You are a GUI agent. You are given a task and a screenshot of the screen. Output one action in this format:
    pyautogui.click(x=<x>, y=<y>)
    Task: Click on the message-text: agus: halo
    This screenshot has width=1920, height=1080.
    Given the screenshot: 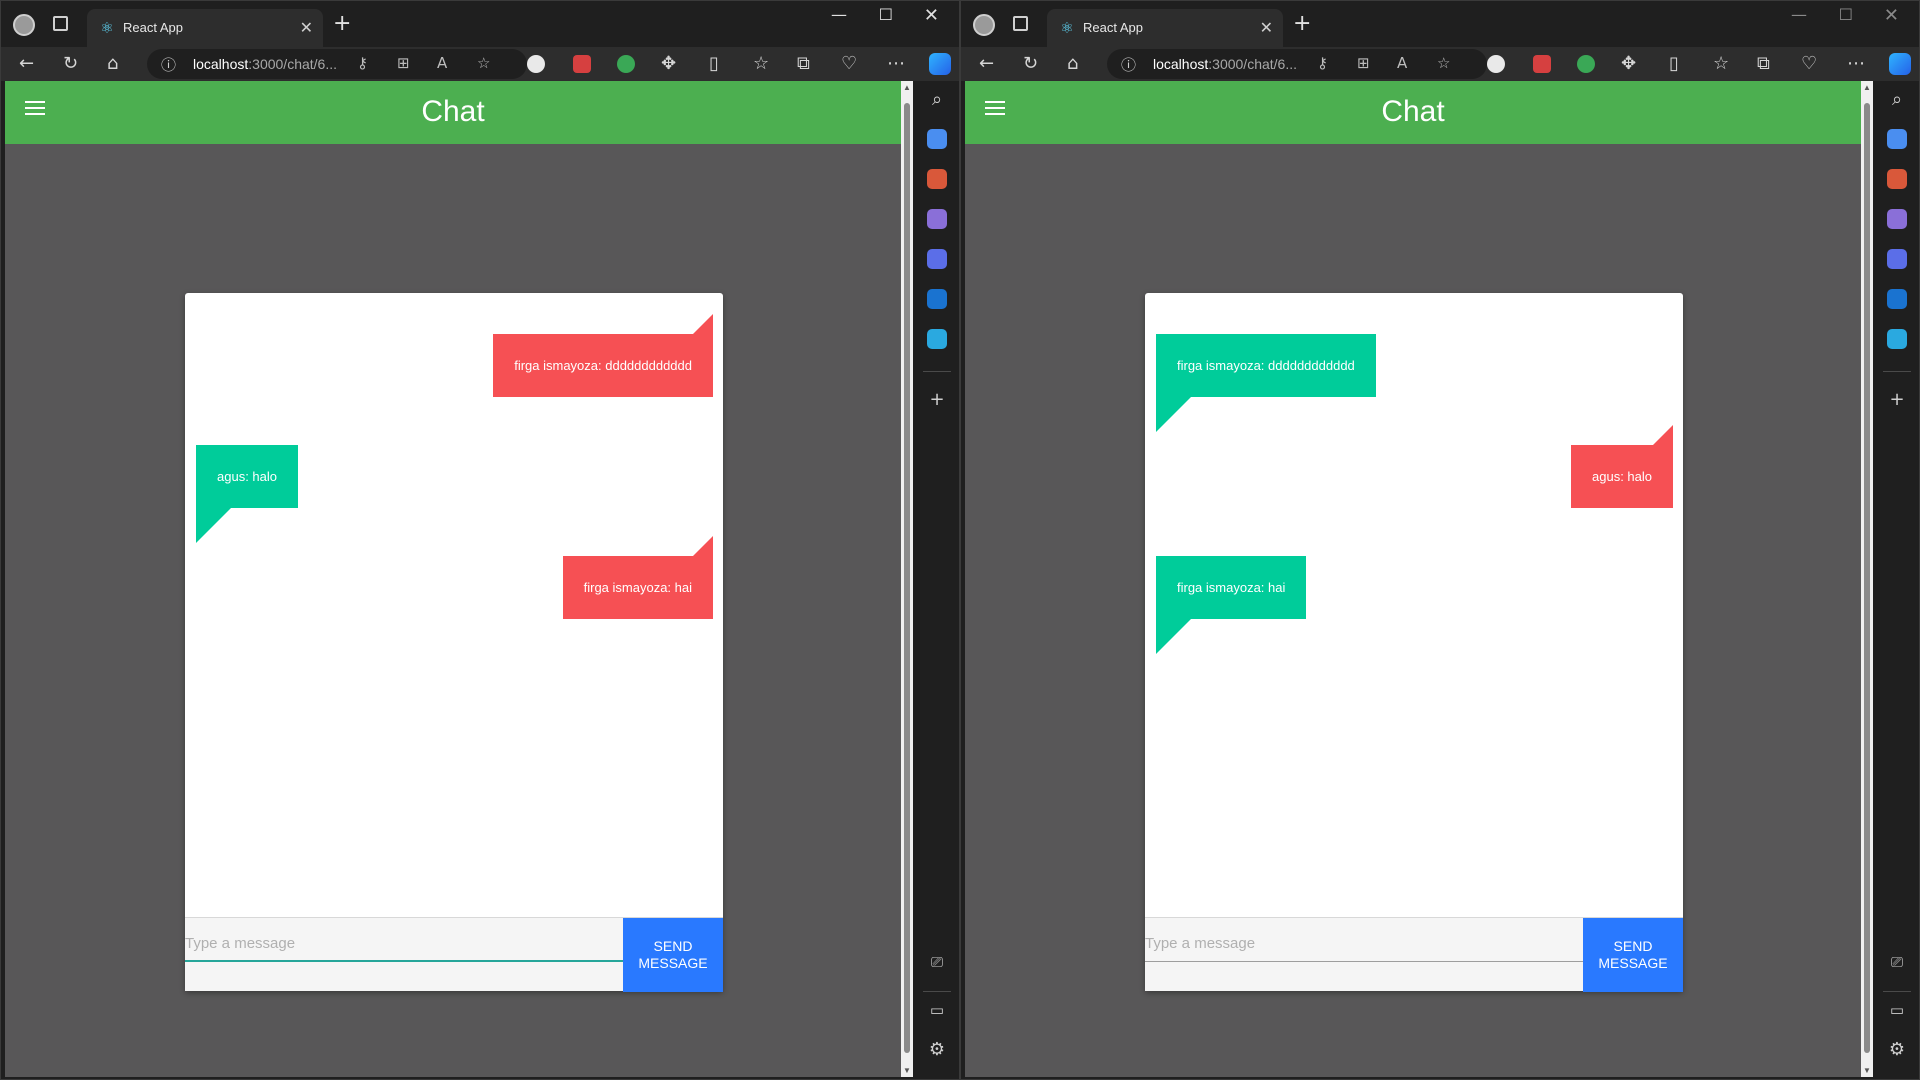 What is the action you would take?
    pyautogui.click(x=247, y=476)
    